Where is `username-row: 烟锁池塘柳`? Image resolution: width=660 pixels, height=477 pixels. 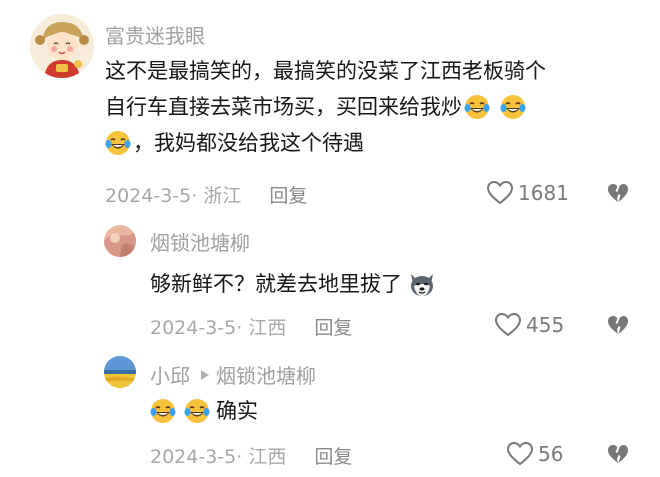 username-row: 烟锁池塘柳 is located at coordinates (200, 241).